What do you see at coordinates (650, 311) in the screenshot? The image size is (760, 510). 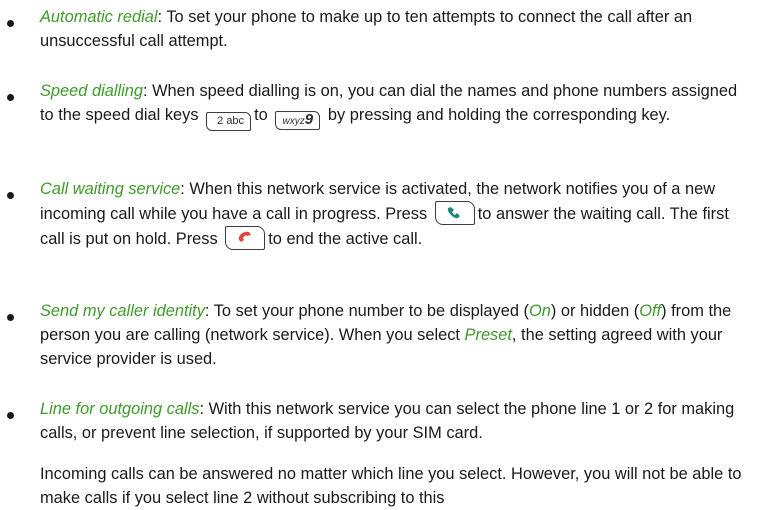 I see `option-off: Off` at bounding box center [650, 311].